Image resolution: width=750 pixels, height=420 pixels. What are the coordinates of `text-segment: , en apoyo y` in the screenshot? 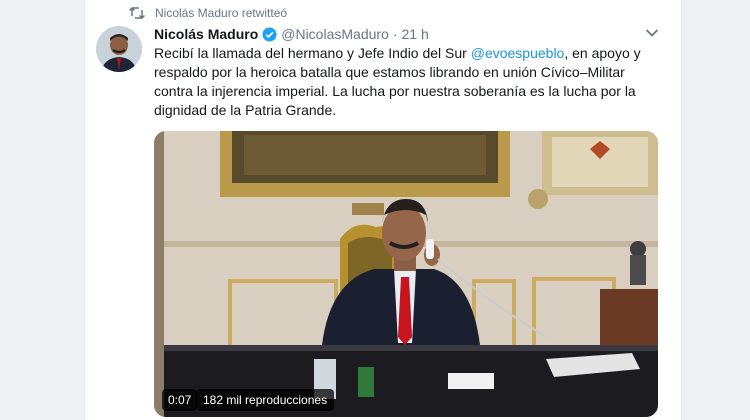 It's located at (602, 53).